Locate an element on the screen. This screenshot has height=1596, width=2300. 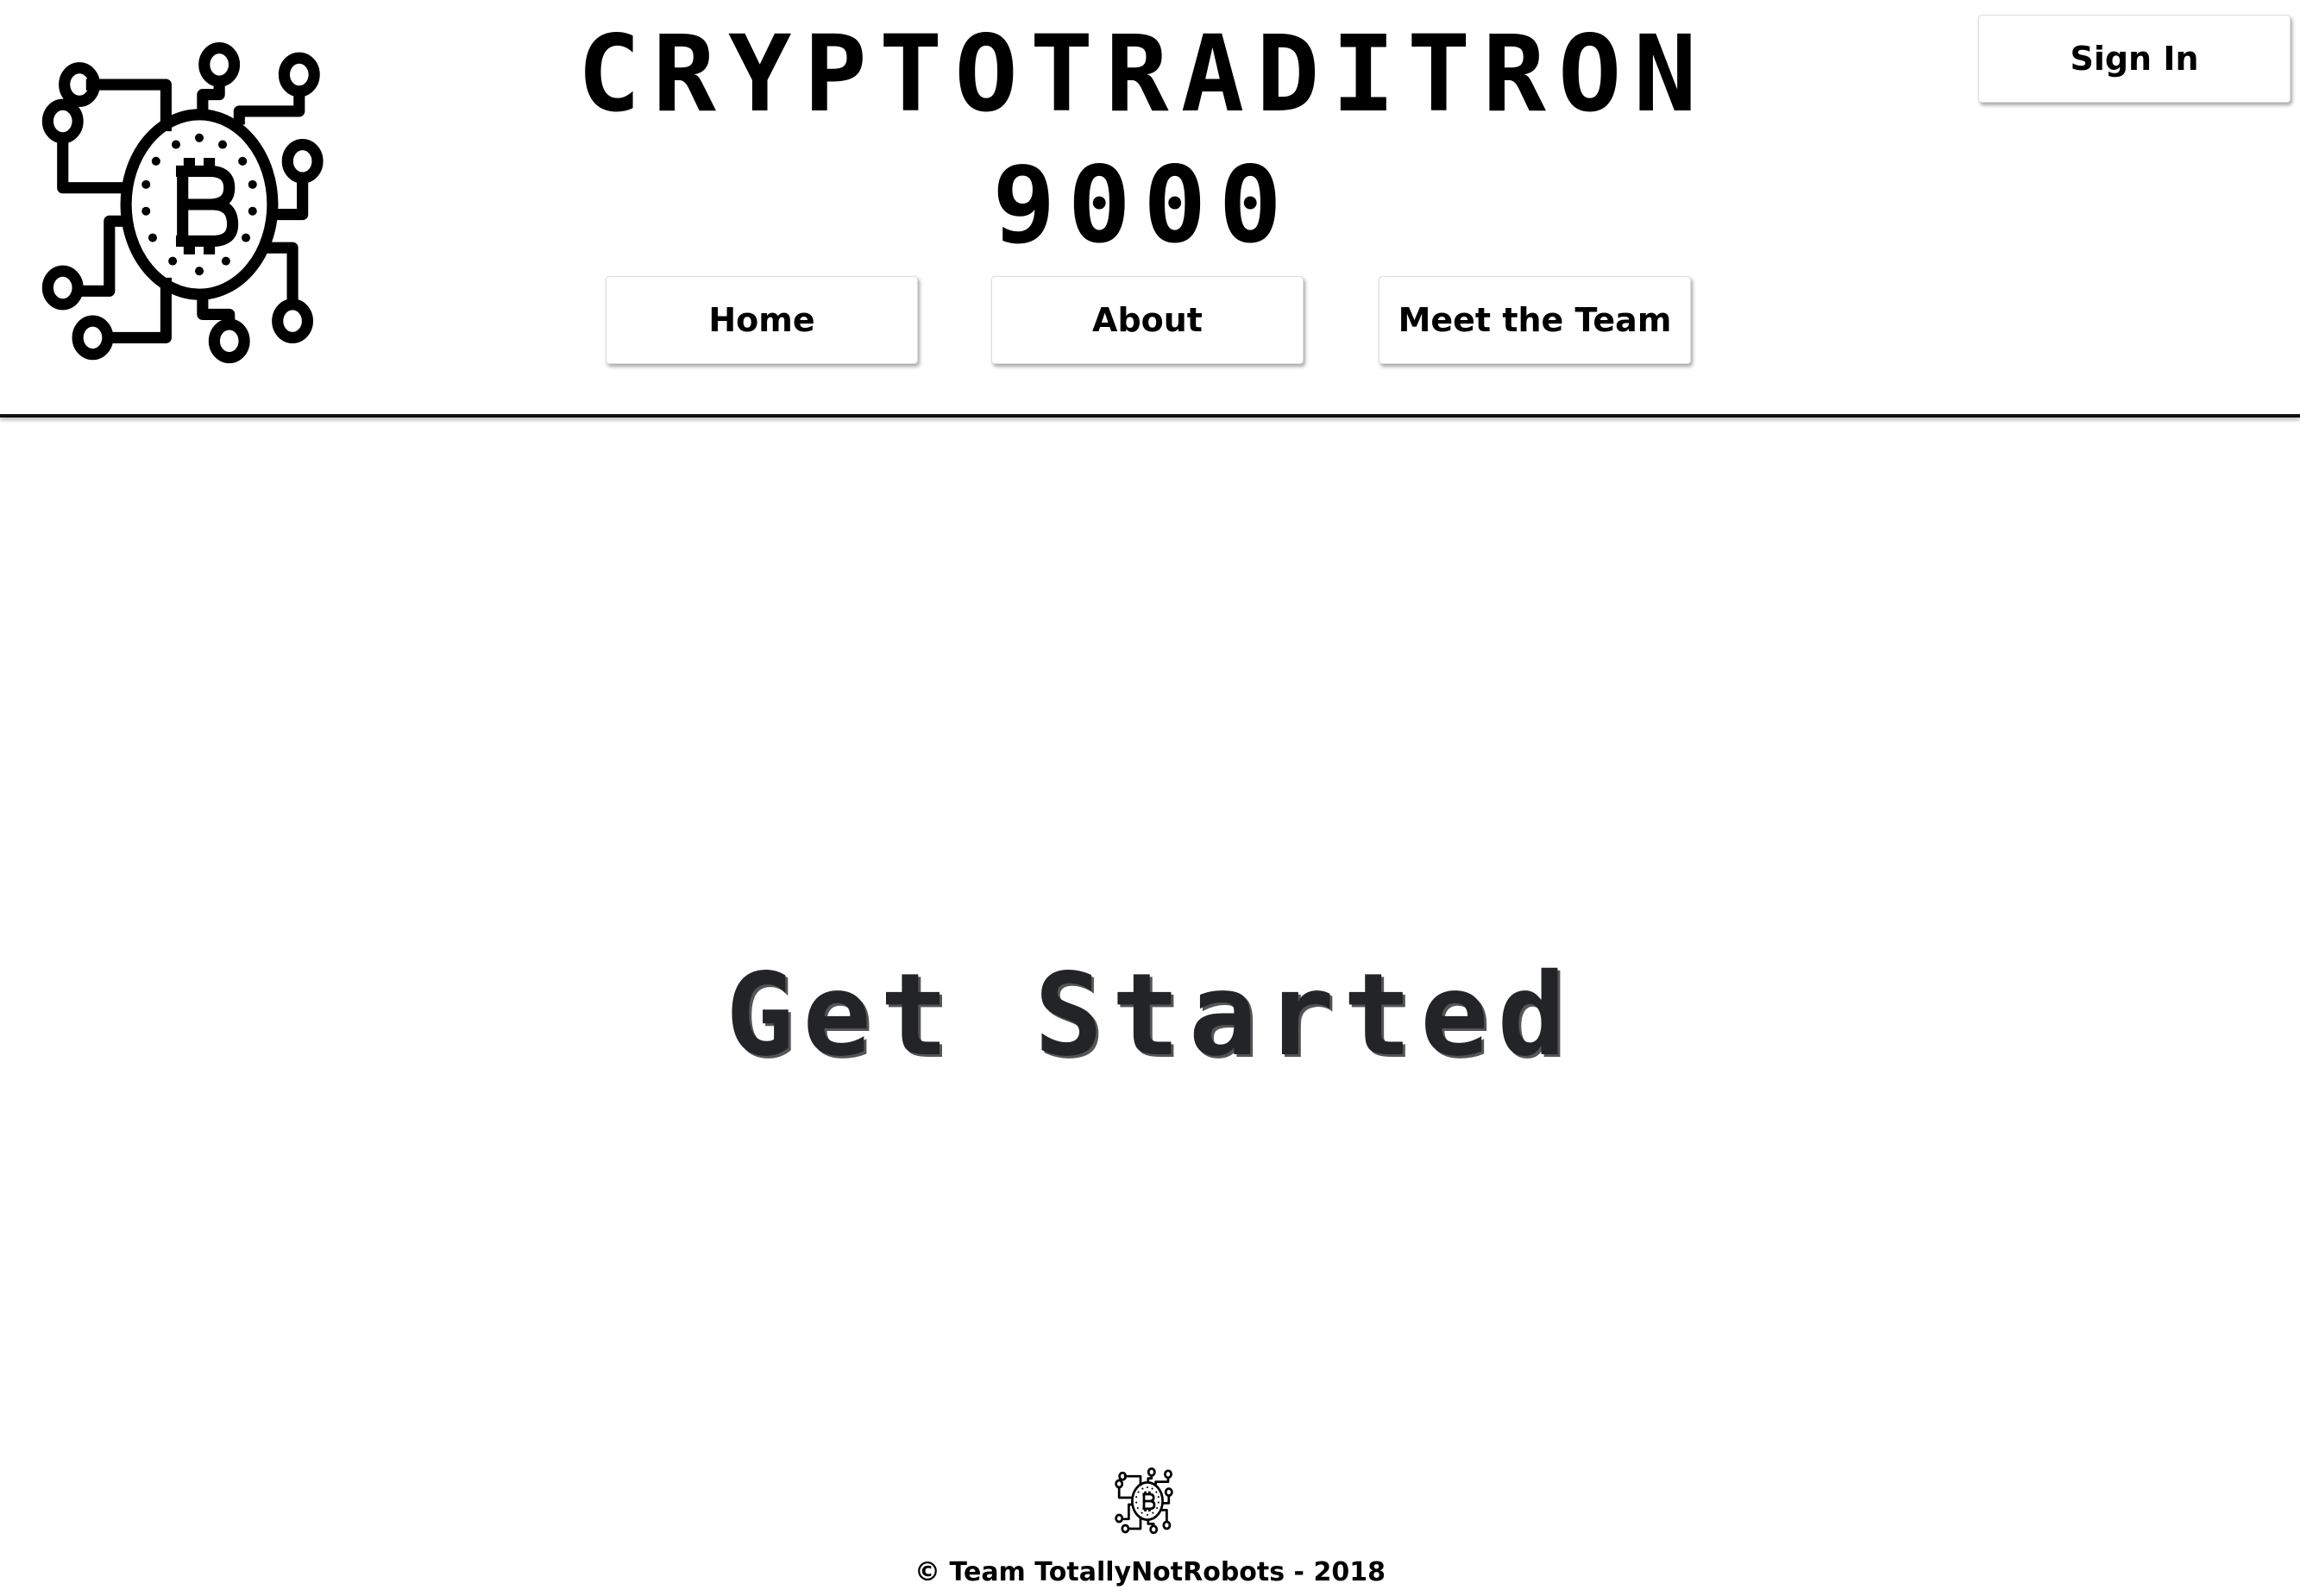
header-divider is located at coordinates (1150, 416).